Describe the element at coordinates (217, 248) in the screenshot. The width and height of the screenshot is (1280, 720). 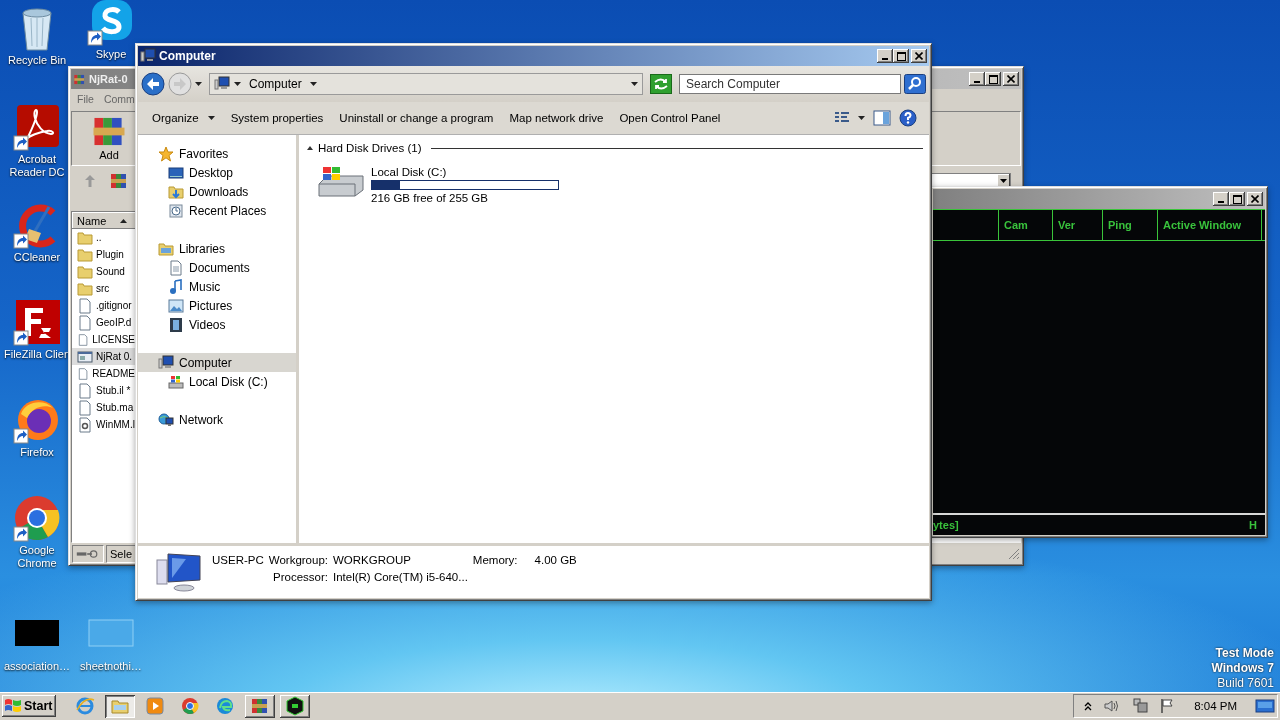
I see `sidebar-item: Libraries` at that location.